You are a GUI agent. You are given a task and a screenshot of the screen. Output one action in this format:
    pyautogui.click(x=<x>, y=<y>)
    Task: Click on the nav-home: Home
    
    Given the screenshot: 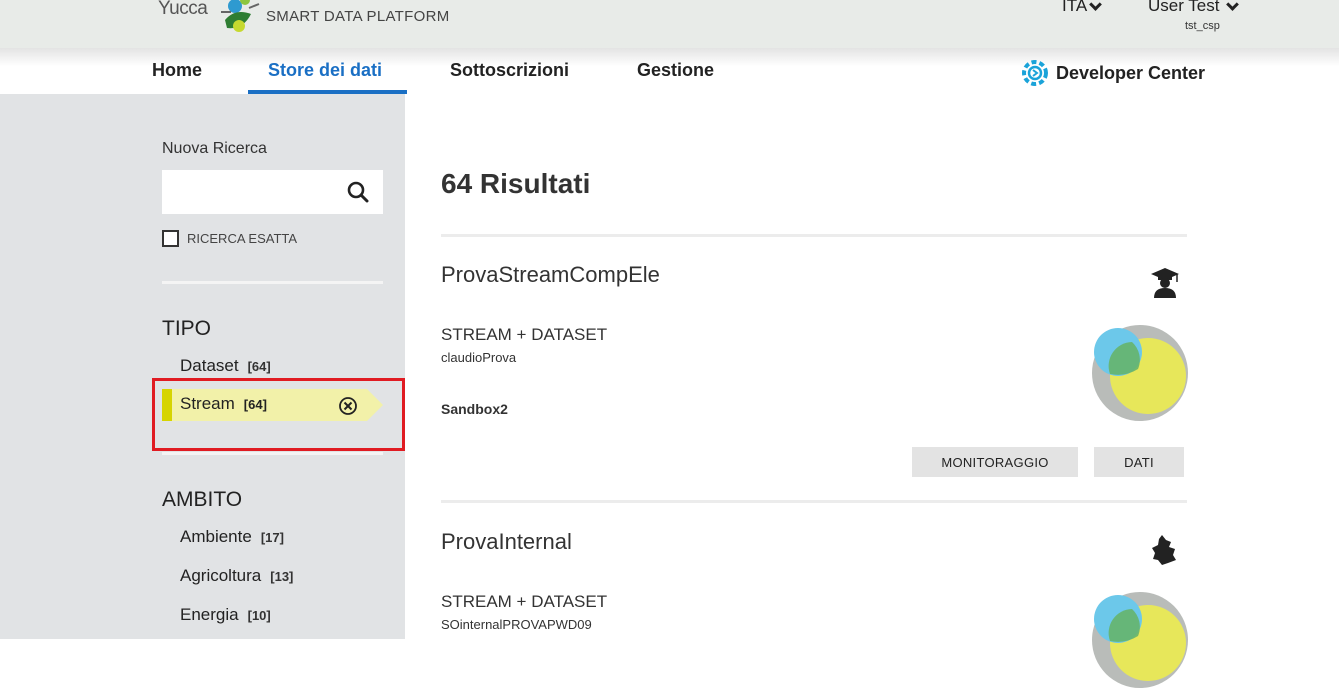 What is the action you would take?
    pyautogui.click(x=177, y=70)
    